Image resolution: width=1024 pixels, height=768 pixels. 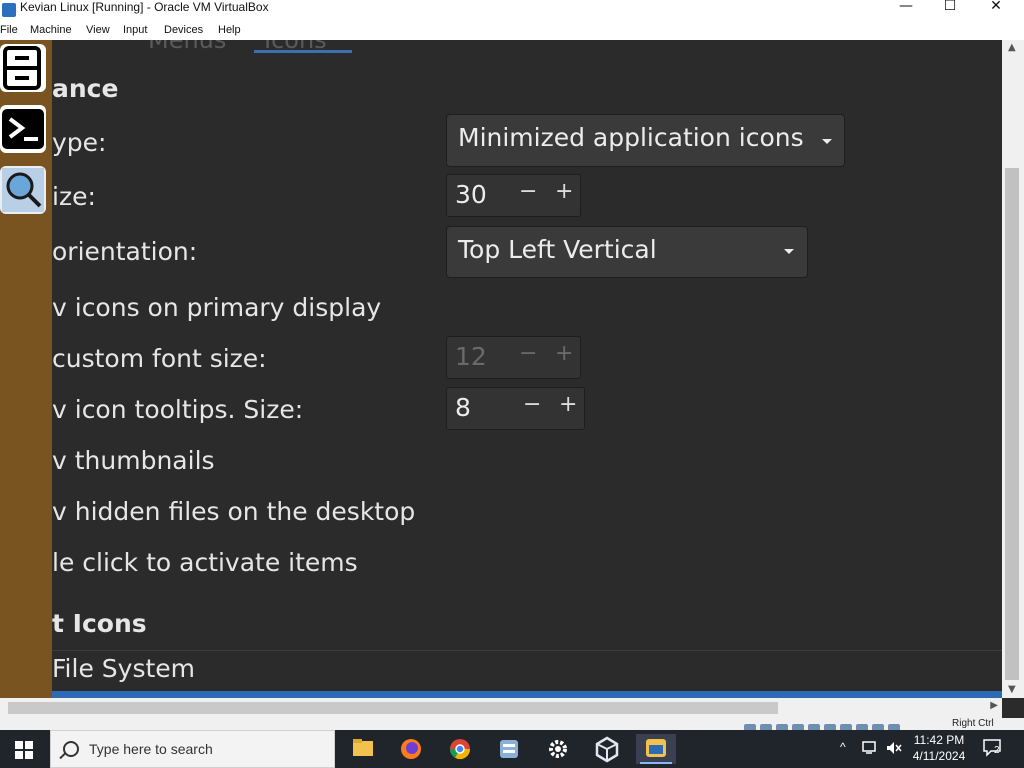 What do you see at coordinates (513, 195) in the screenshot?
I see `size-spinner: 30 − +` at bounding box center [513, 195].